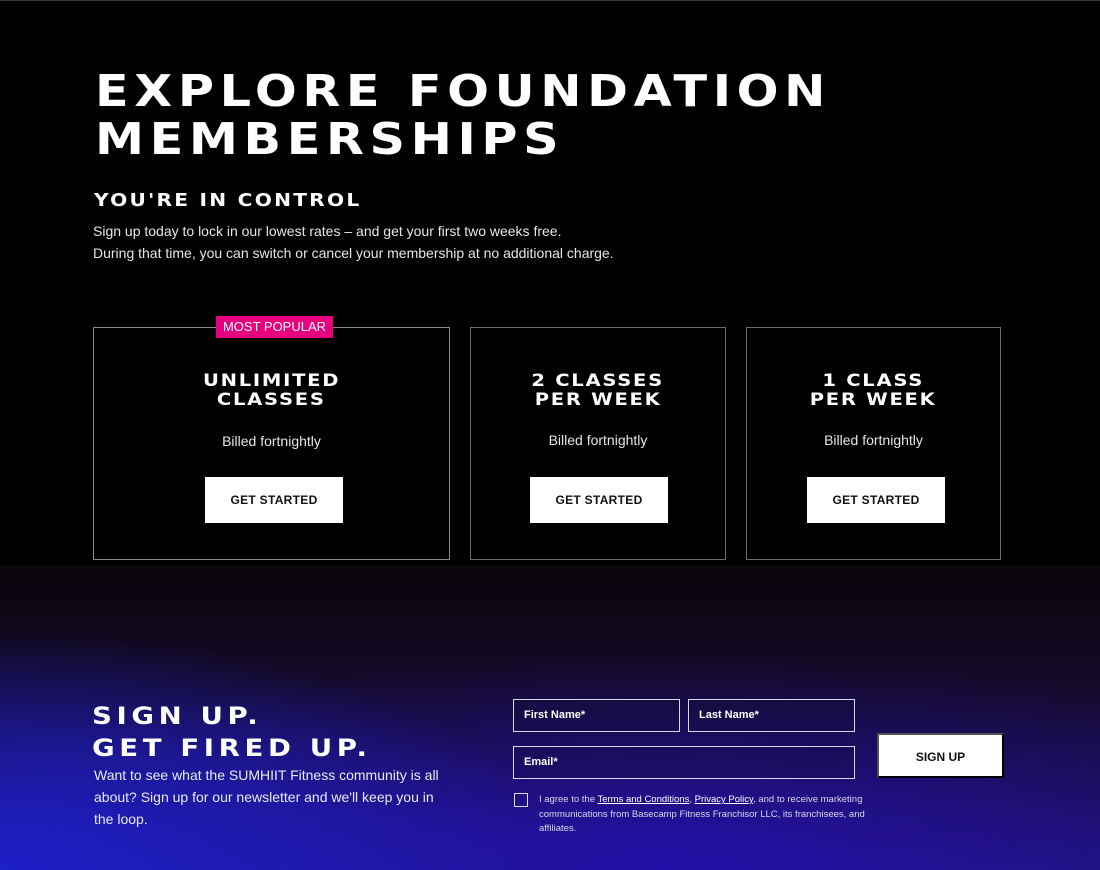 Image resolution: width=1100 pixels, height=870 pixels. I want to click on plan-name-line-2: CLASSES, so click(271, 400).